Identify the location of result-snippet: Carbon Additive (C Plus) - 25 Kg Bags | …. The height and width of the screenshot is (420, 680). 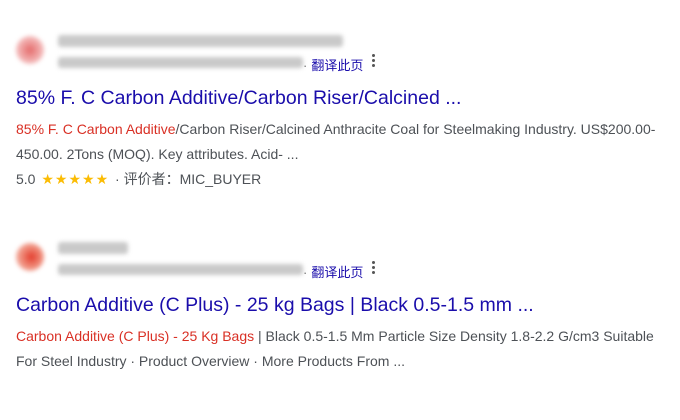
(341, 349).